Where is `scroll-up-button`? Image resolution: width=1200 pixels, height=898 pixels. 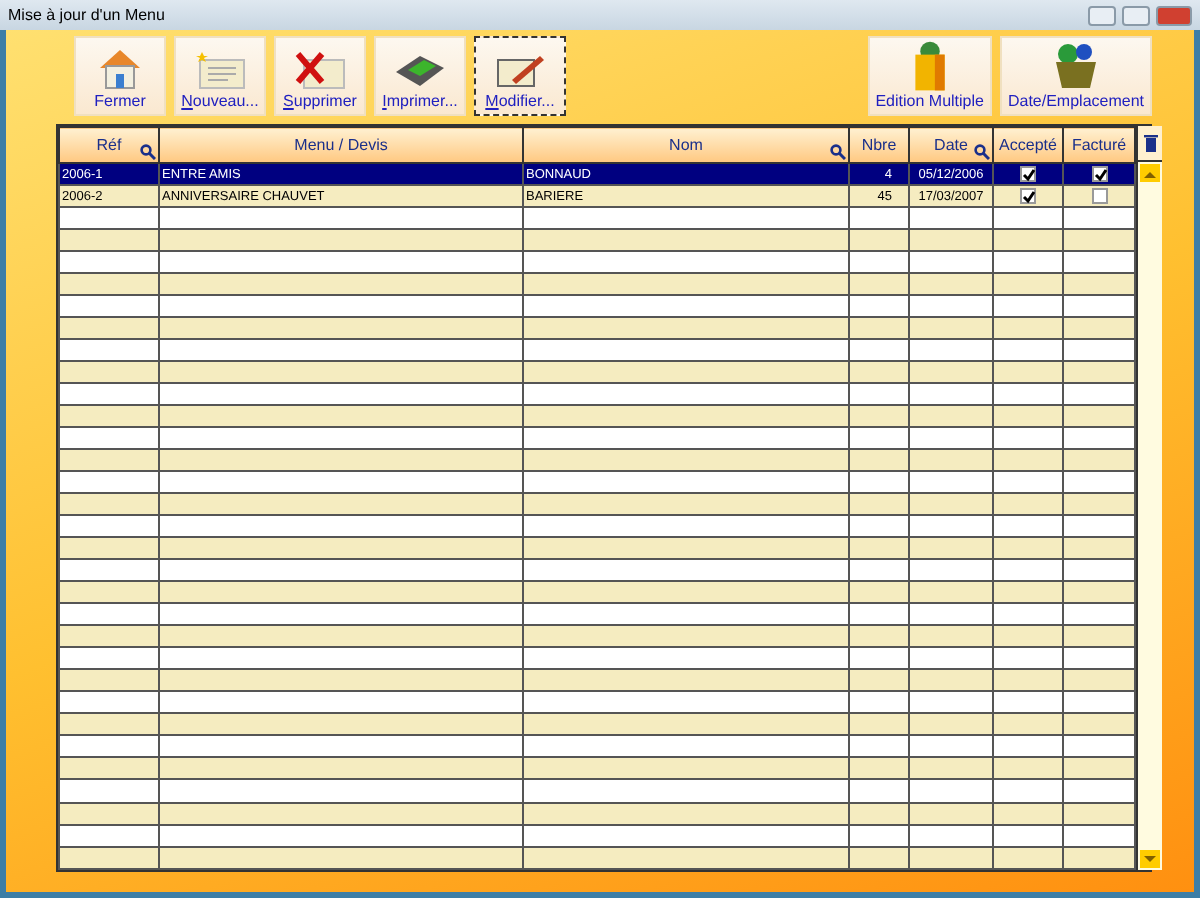 scroll-up-button is located at coordinates (1150, 173).